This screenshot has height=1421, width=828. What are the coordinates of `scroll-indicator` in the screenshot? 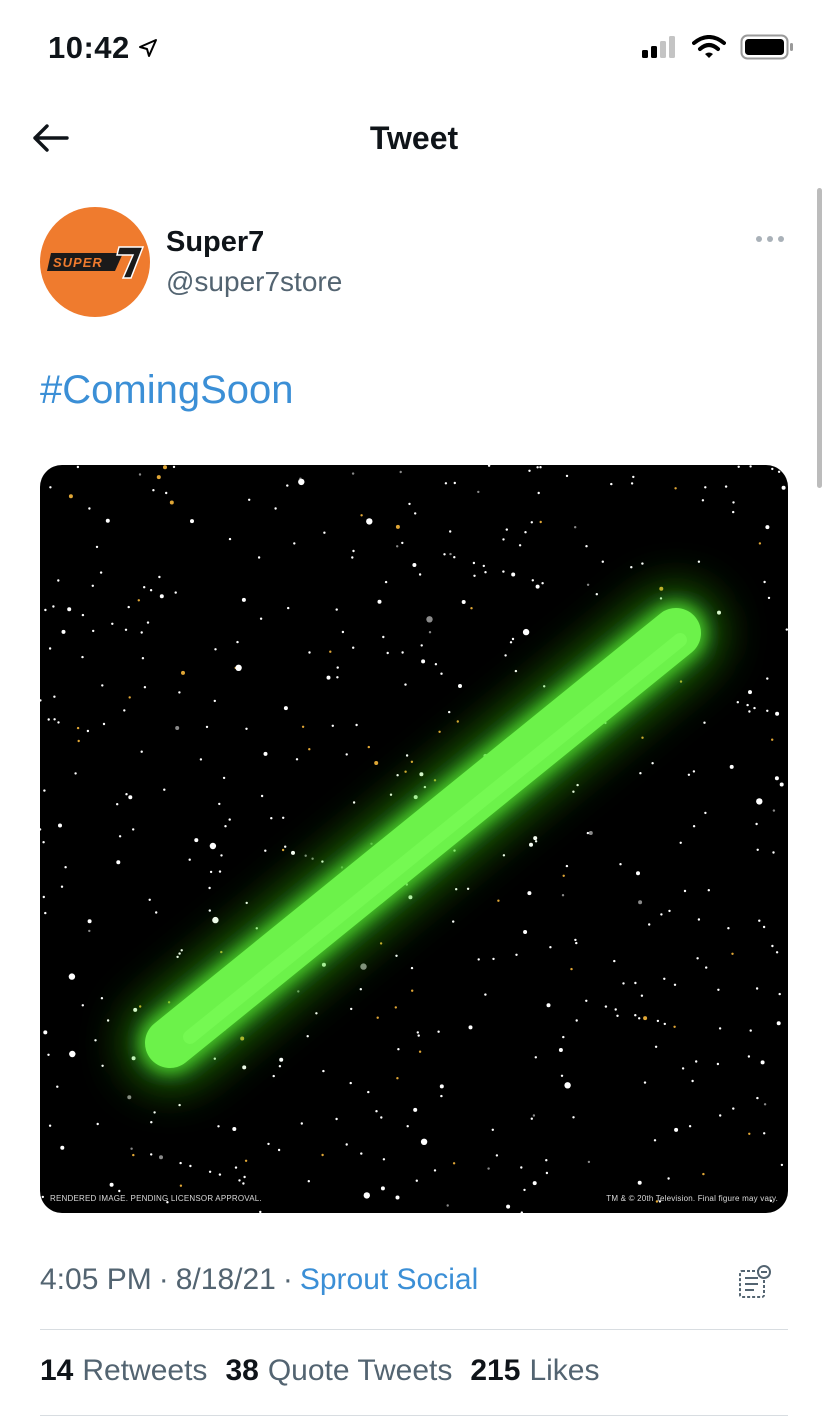 It's located at (819, 338).